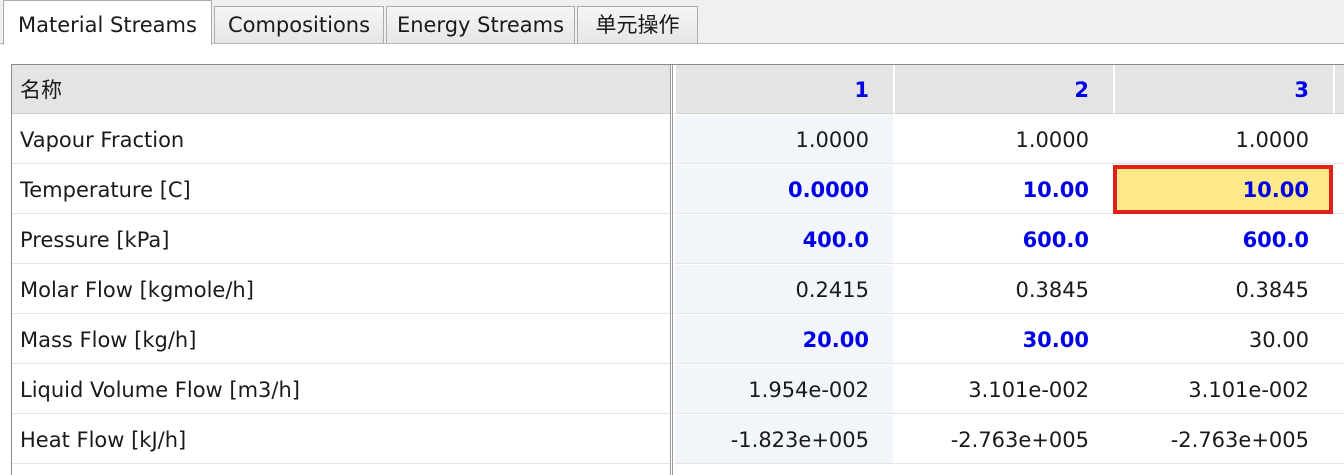  I want to click on table-row: Mass Flow [kg/h] 20.00 30.00 30.00, so click(678, 340).